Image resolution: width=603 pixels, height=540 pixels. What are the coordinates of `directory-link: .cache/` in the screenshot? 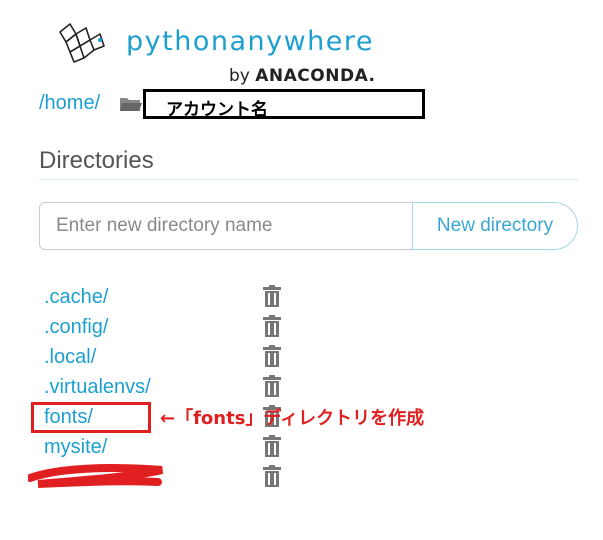 It's located at (76, 297).